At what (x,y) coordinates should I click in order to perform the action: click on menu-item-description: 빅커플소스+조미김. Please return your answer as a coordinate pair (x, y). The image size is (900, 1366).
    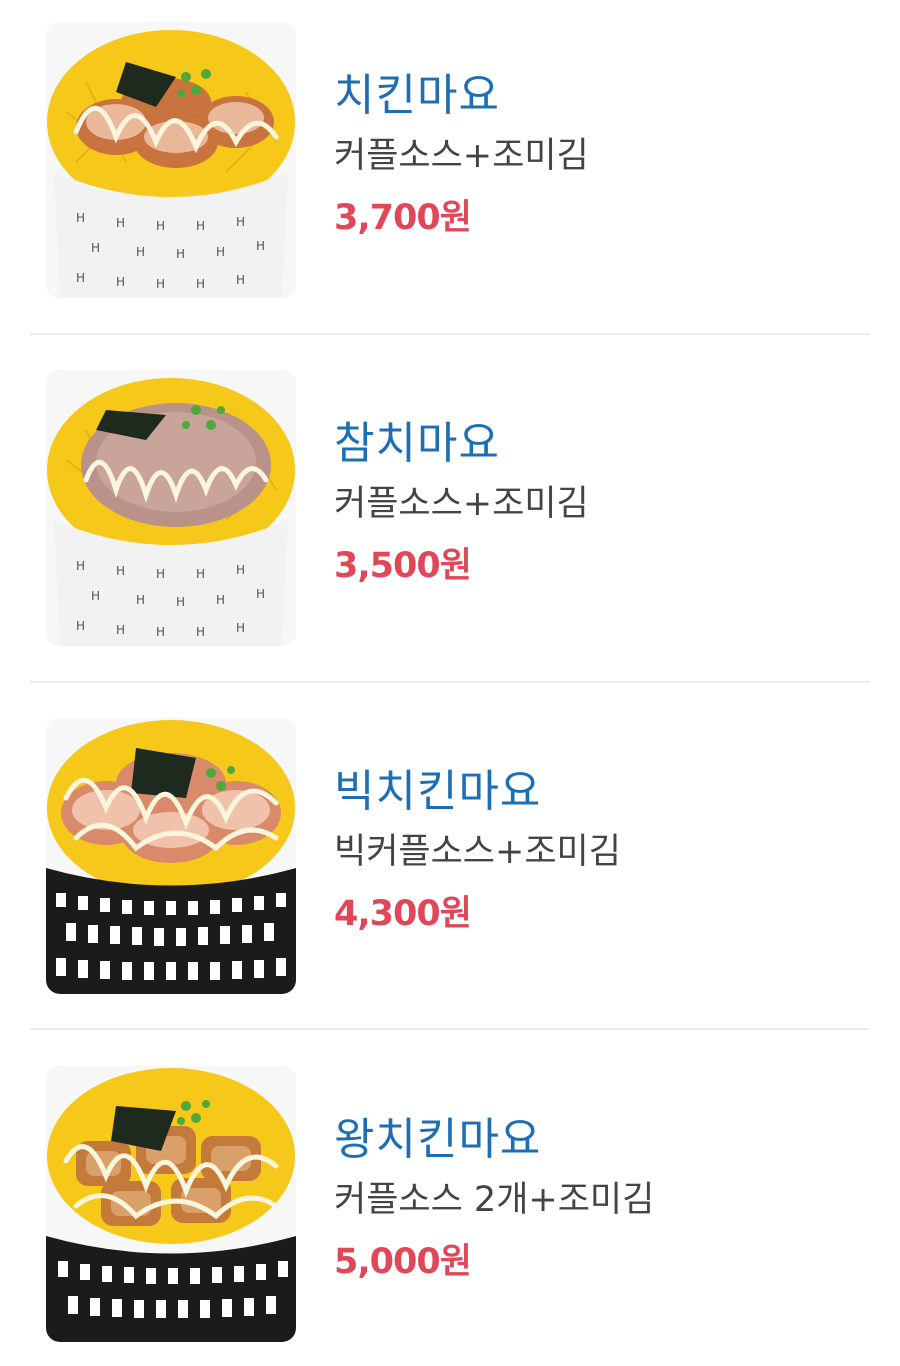
    Looking at the image, I should click on (477, 852).